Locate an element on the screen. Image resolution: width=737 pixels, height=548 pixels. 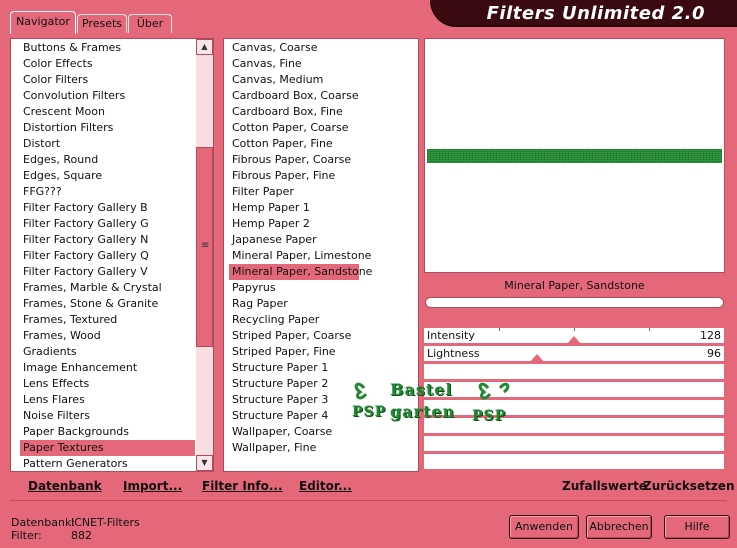
preview-texture-stripe is located at coordinates (574, 156).